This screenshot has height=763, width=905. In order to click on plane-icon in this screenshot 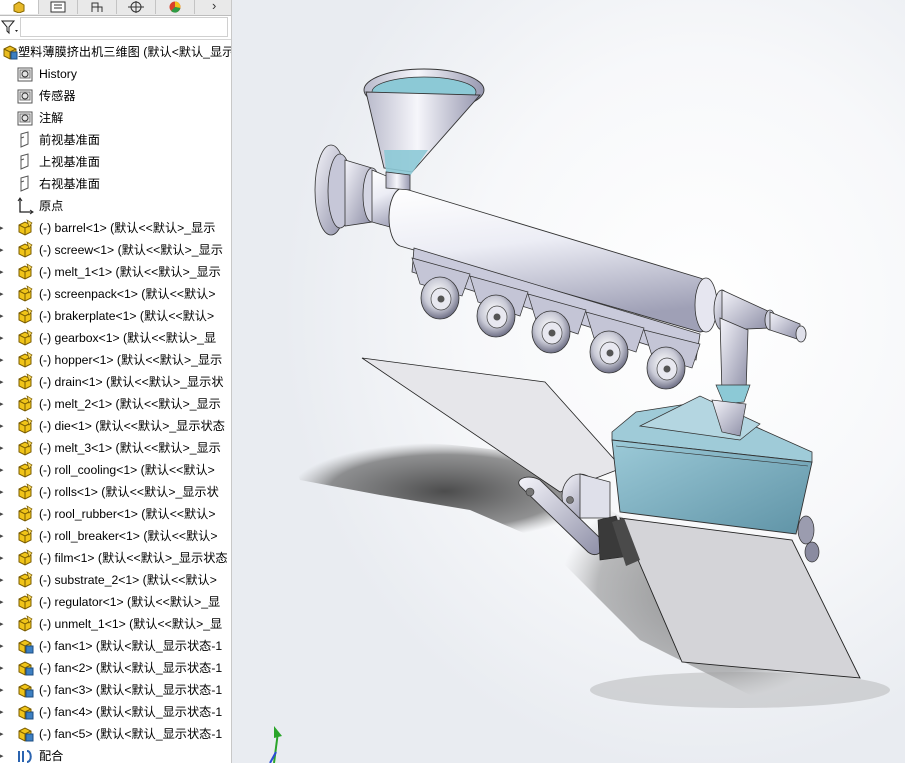, I will do `click(24, 139)`.